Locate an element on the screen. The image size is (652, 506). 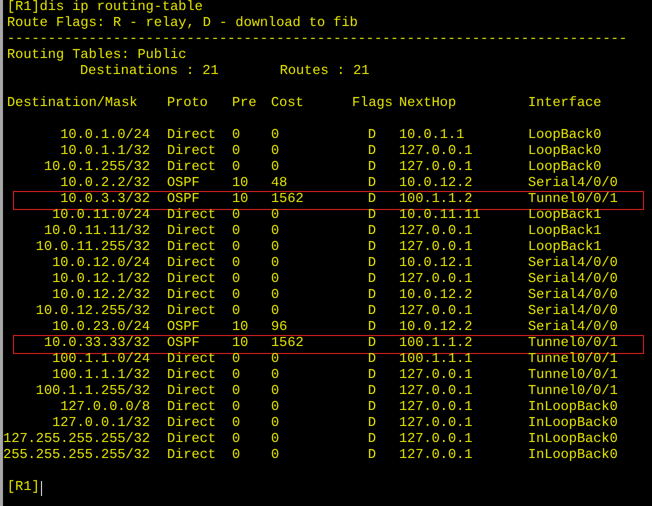
next-hop-cell-text: 100.1.1.1 is located at coordinates (436, 360).